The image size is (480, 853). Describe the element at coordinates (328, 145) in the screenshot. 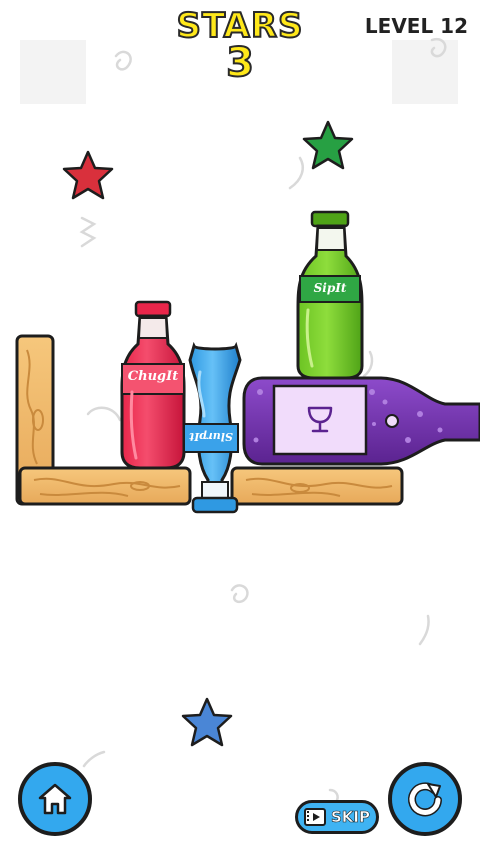

I see `green-star` at that location.